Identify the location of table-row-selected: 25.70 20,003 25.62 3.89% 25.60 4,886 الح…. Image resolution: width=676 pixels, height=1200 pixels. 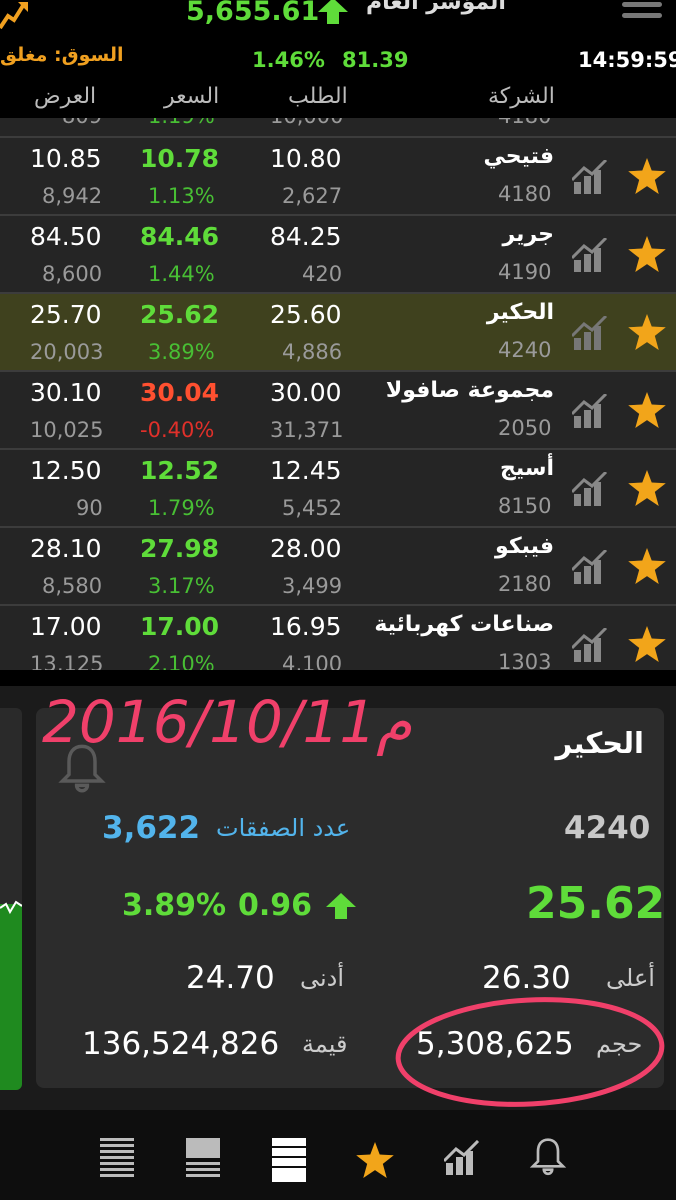
(338, 333).